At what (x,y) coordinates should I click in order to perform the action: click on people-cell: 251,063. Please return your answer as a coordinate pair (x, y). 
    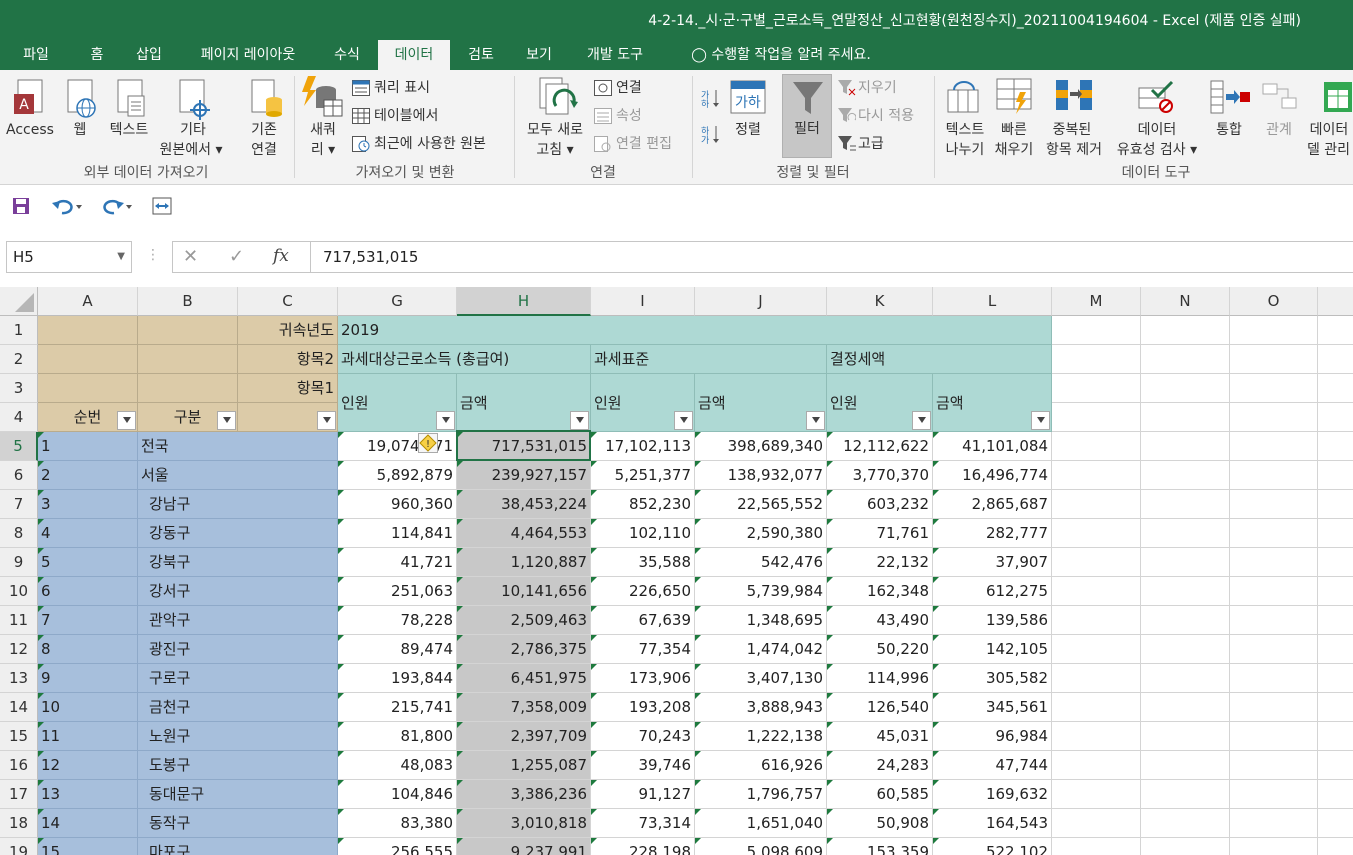
    Looking at the image, I should click on (397, 591).